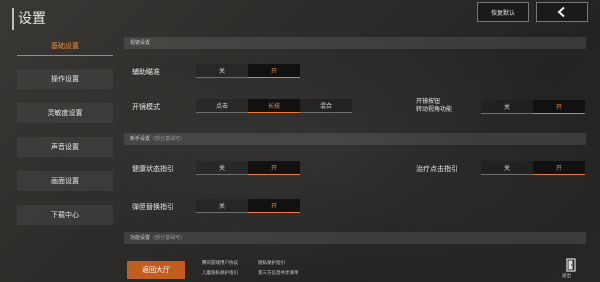 The width and height of the screenshot is (600, 282). I want to click on sidebar-item-label: 灵敏度设置, so click(65, 113).